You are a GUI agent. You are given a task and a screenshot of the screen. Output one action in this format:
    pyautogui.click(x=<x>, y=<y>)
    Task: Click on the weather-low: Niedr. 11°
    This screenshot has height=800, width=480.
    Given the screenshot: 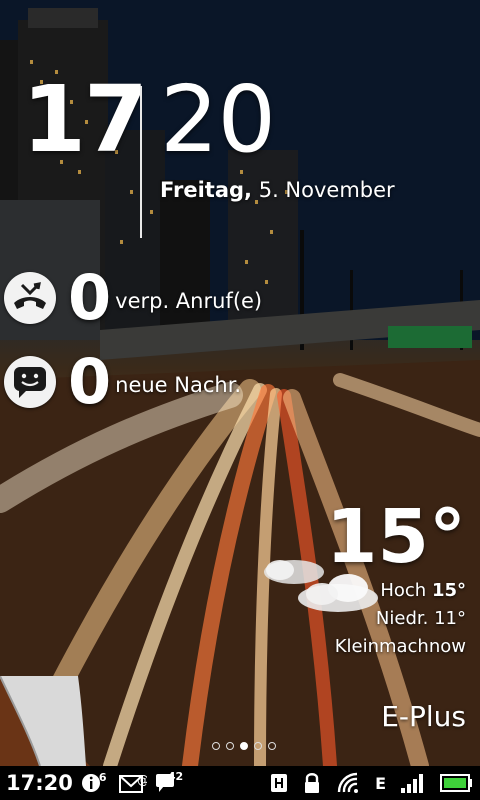 What is the action you would take?
    pyautogui.click(x=421, y=618)
    